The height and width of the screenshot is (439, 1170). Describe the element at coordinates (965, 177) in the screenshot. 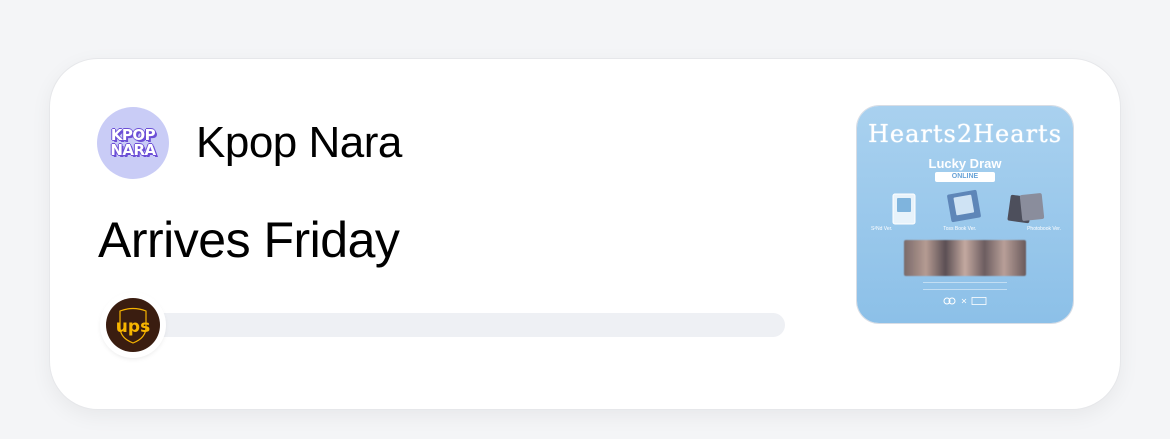

I see `thumbnail-badge: ONLINE` at that location.